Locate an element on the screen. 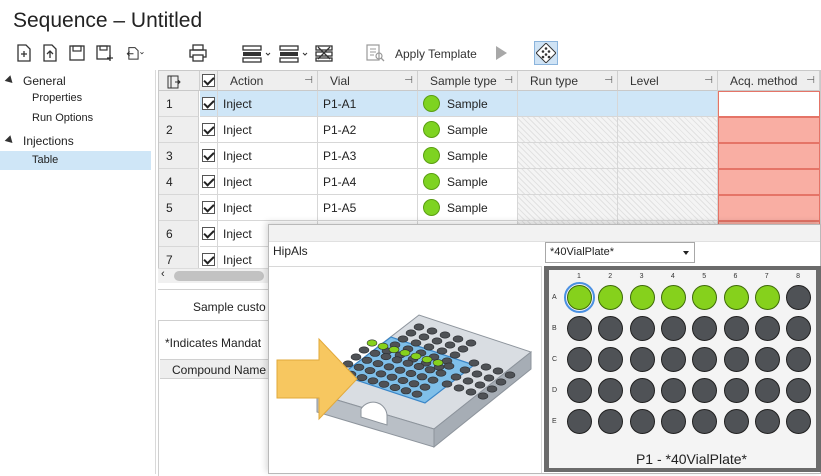 This screenshot has width=821, height=476. vial-well-a5 is located at coordinates (705, 297).